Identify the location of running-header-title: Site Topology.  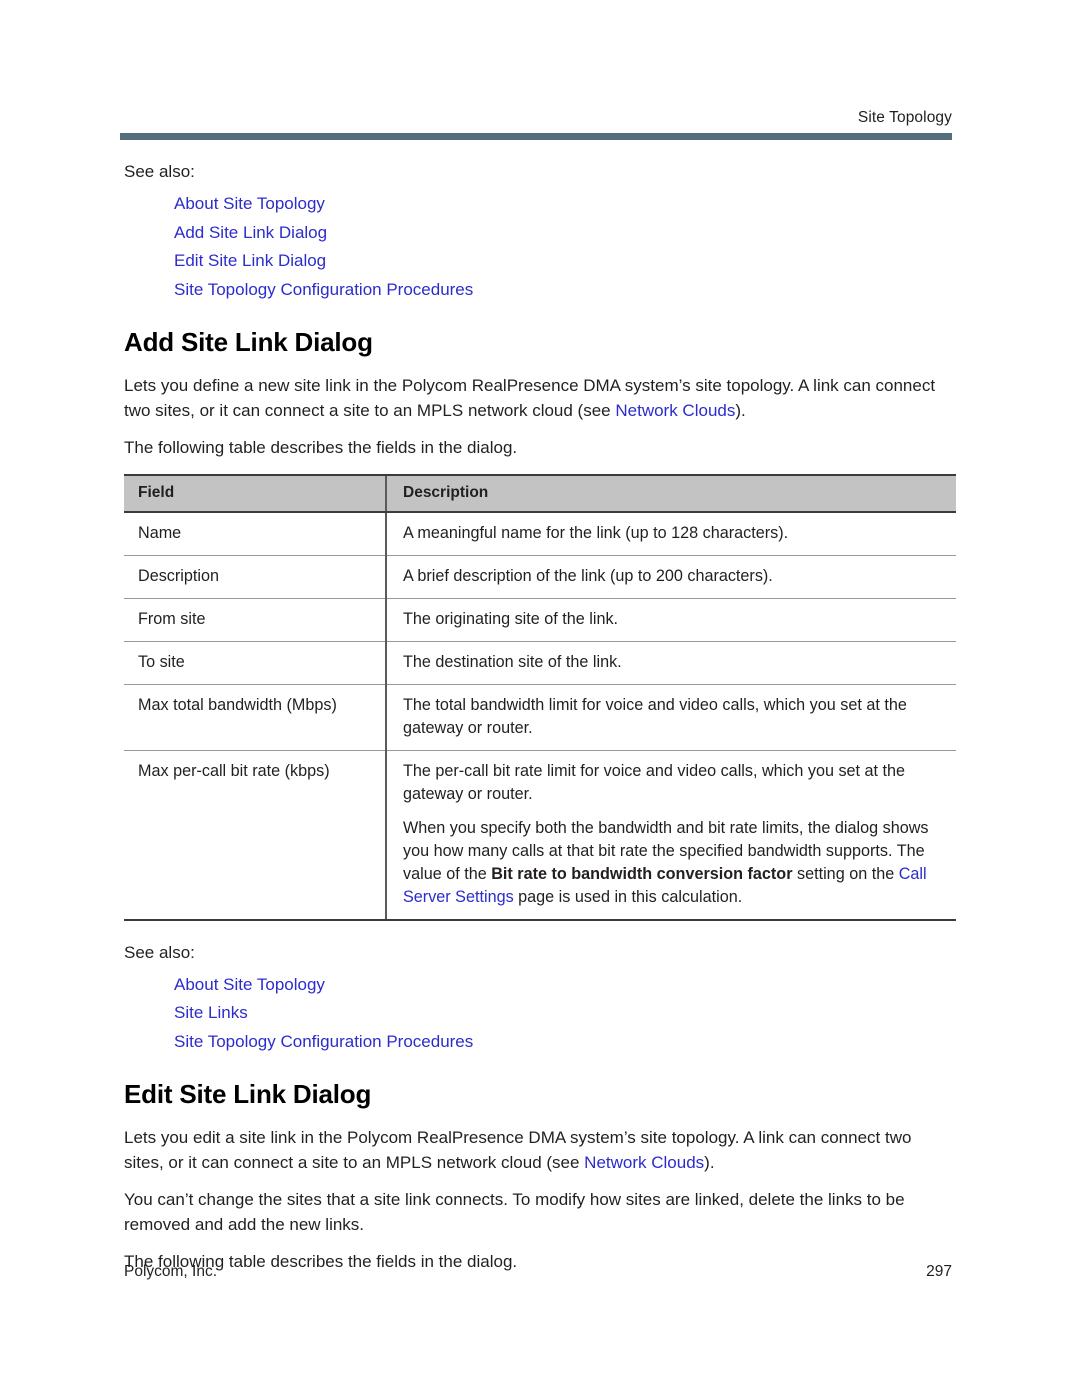
(904, 117).